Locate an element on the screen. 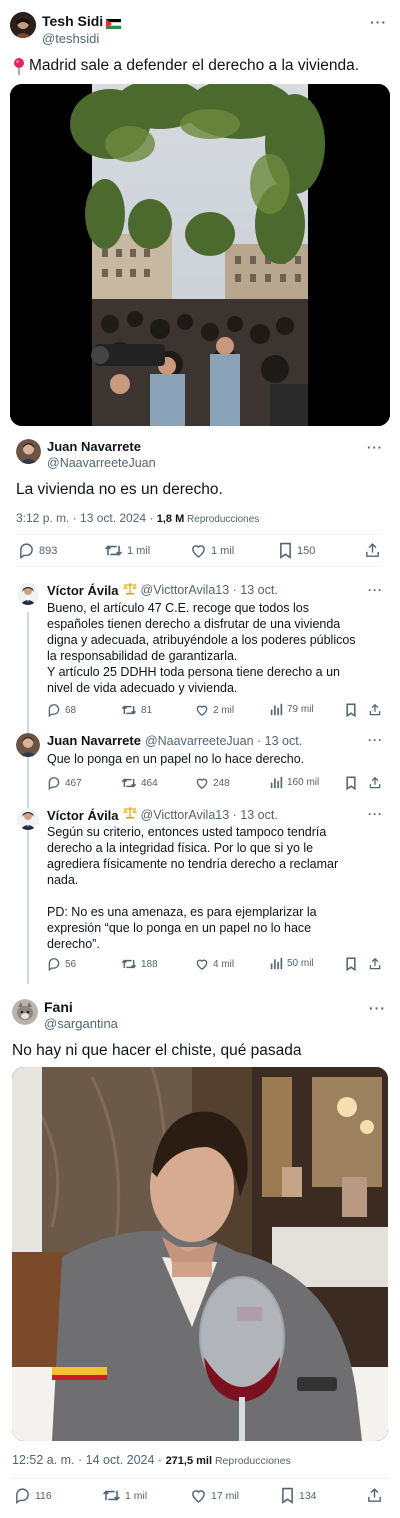  retweet-count: 188 is located at coordinates (149, 964).